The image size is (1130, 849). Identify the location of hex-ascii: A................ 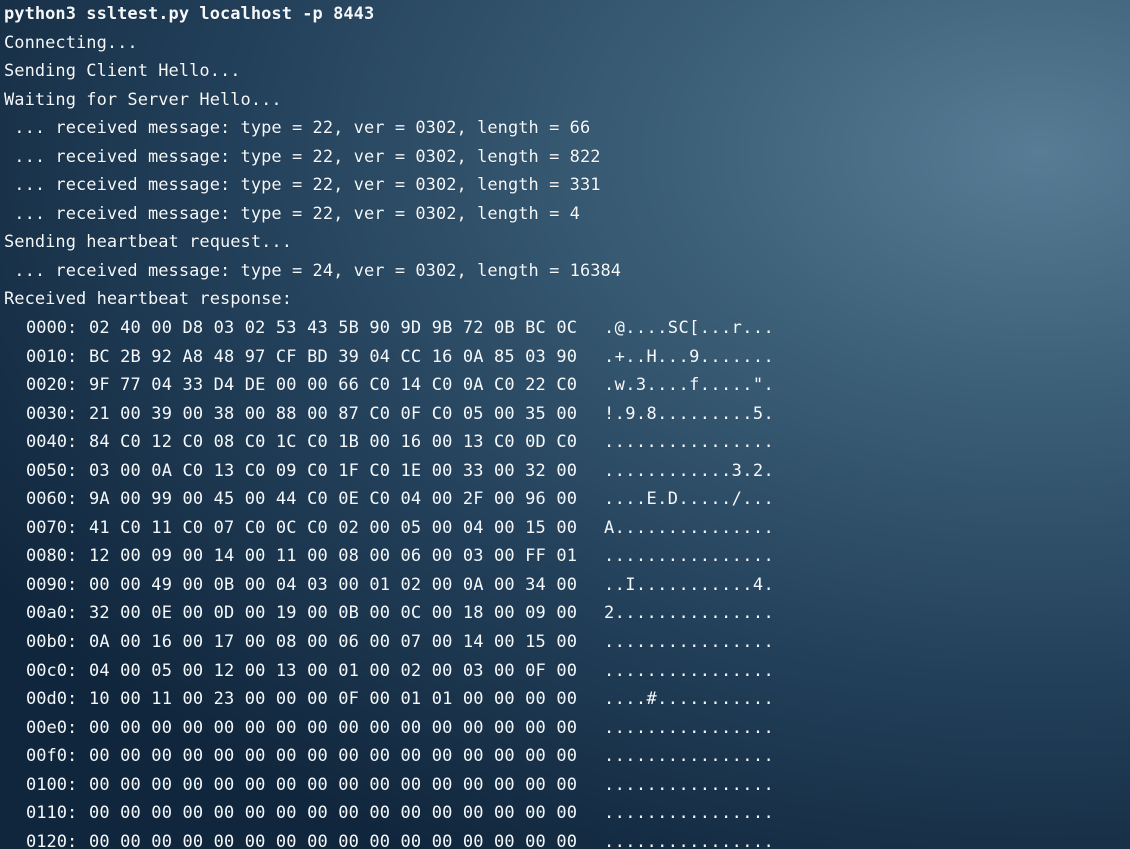
(689, 527).